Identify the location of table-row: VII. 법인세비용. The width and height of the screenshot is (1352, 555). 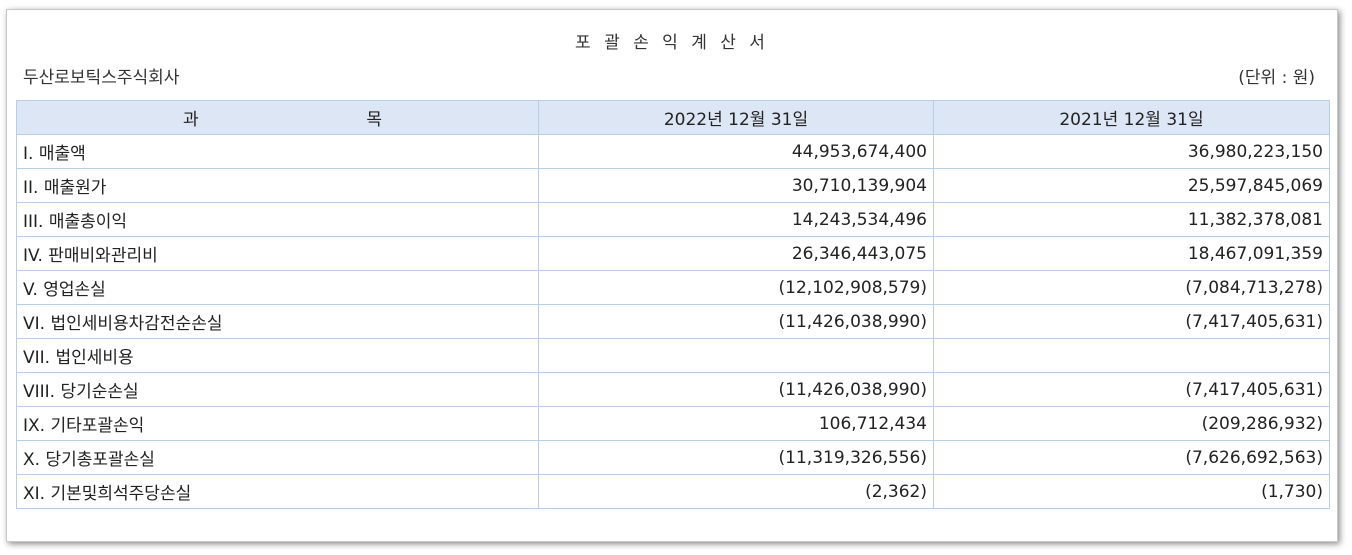
(673, 355).